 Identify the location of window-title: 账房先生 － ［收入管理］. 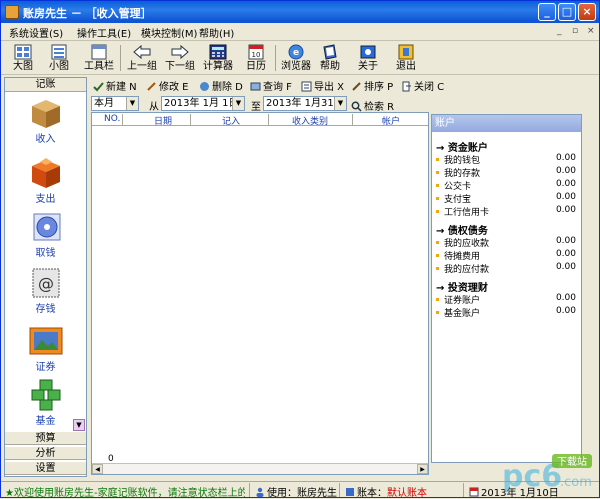
(87, 13).